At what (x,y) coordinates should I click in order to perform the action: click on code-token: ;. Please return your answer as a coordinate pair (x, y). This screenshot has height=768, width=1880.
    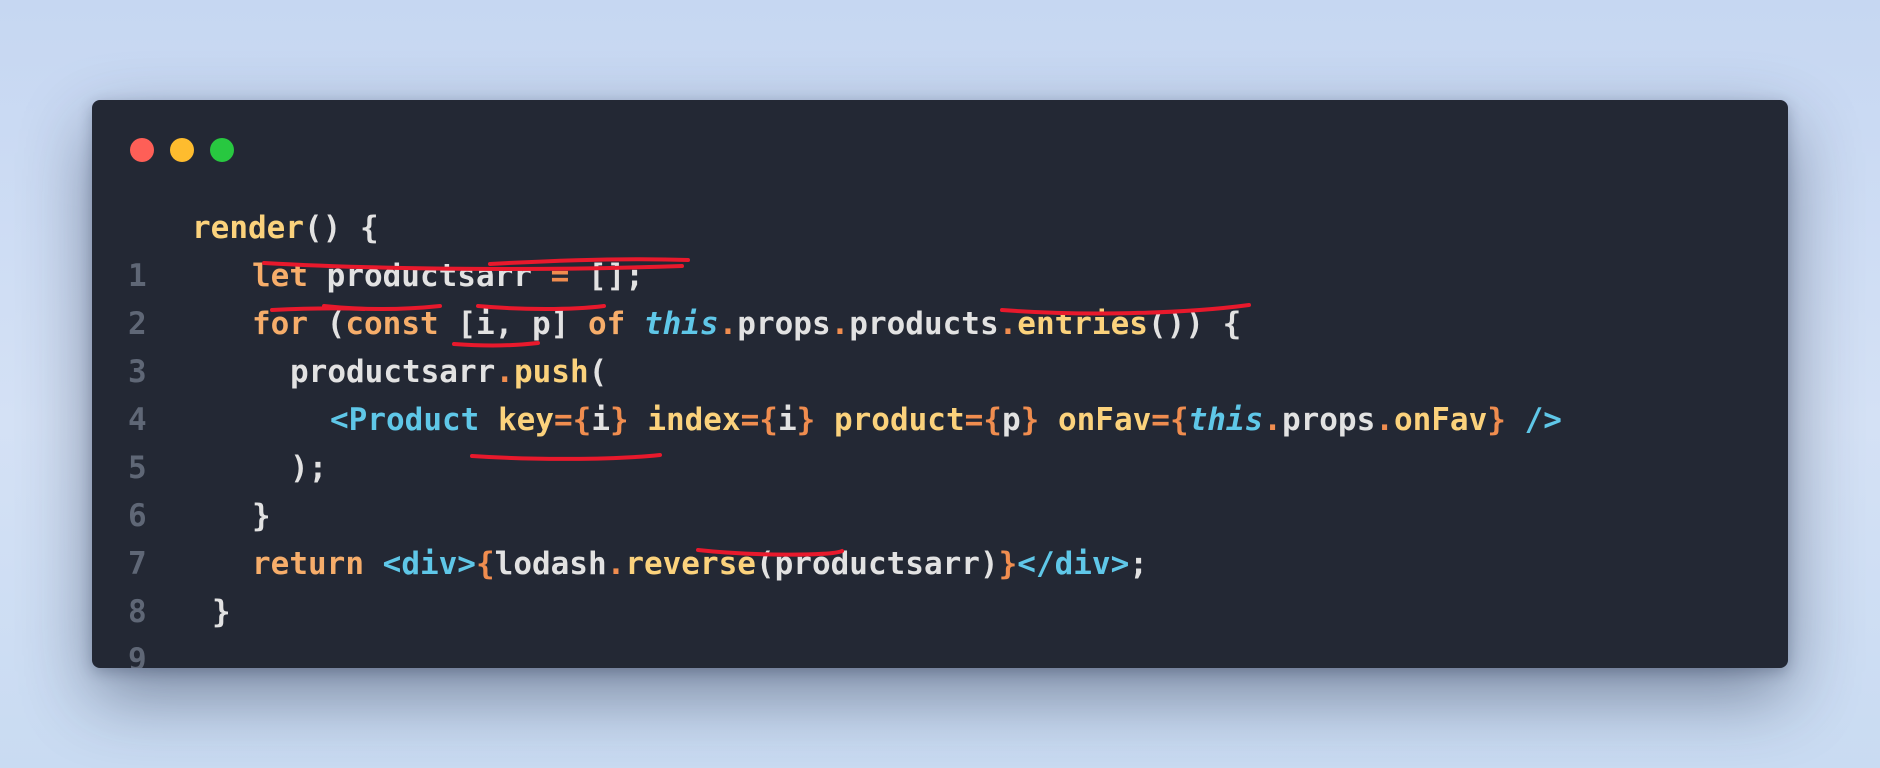
    Looking at the image, I should click on (1138, 564).